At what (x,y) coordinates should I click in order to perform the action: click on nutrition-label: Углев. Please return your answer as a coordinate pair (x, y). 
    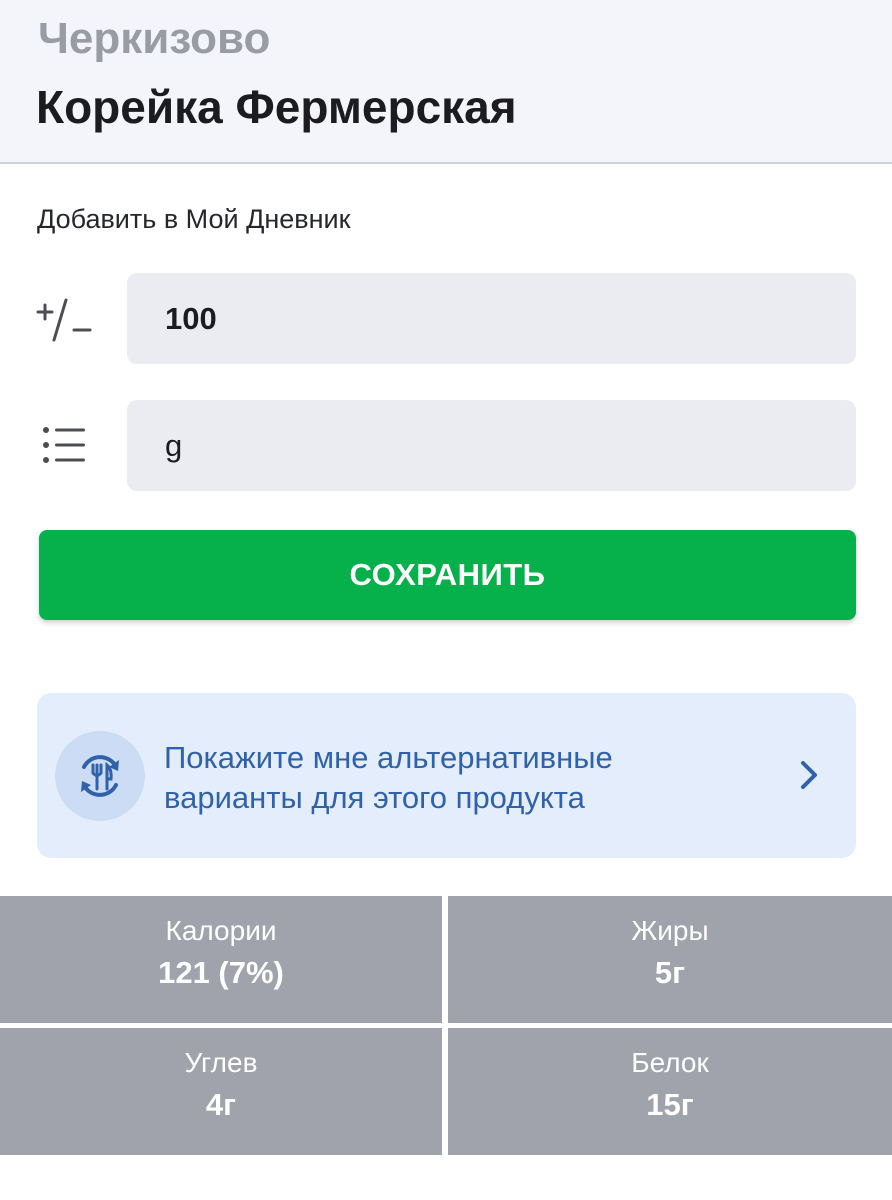
    Looking at the image, I should click on (221, 1062).